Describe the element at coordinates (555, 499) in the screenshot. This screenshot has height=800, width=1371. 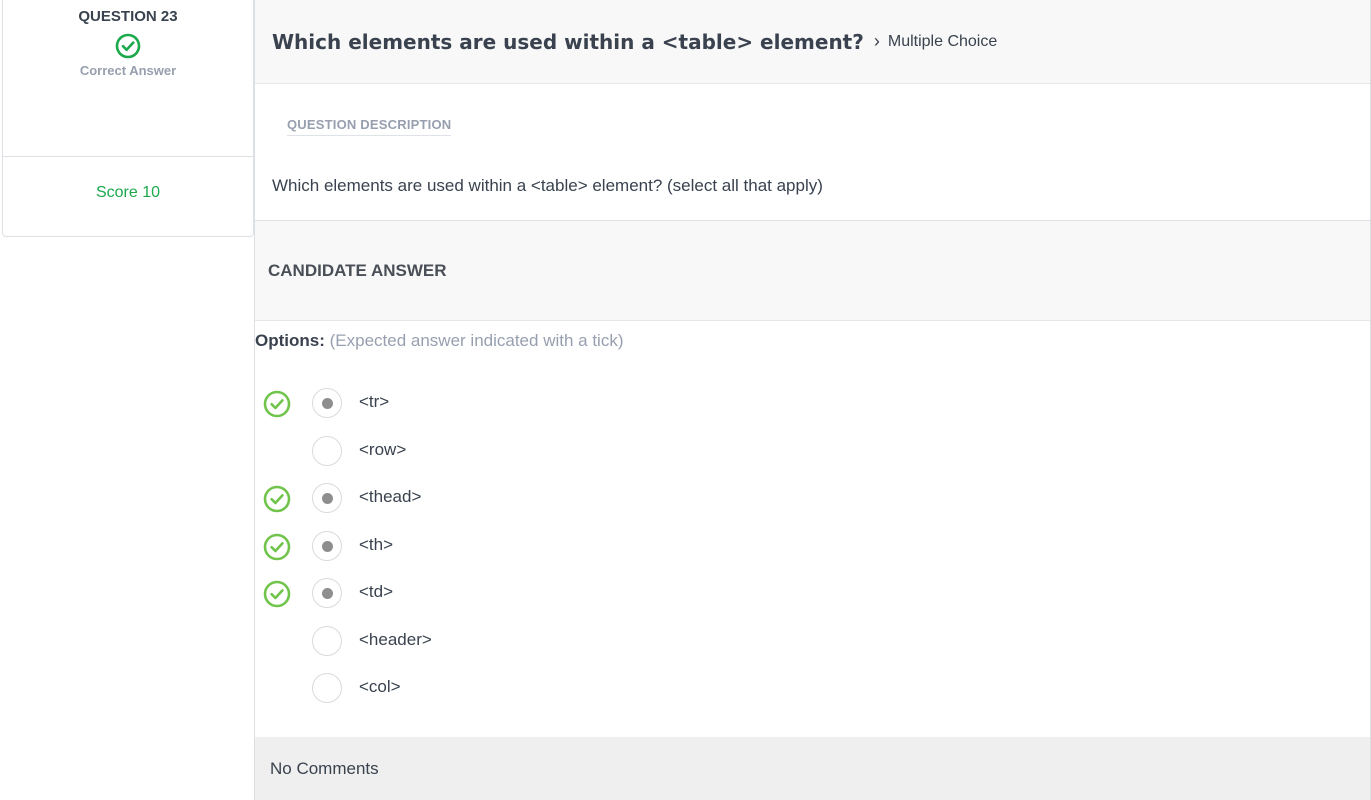
I see `option-item: <thead>` at that location.